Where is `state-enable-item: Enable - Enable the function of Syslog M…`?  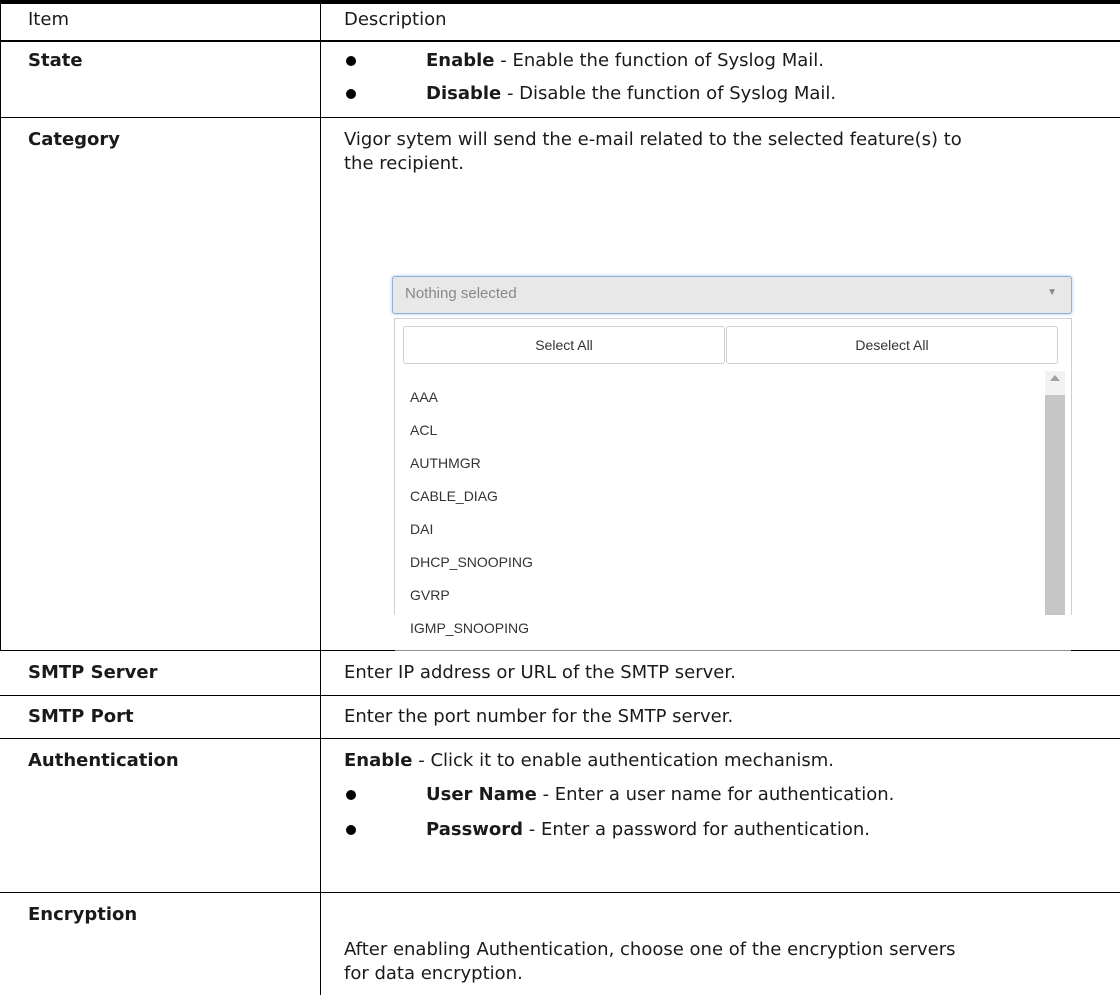 state-enable-item: Enable - Enable the function of Syslog M… is located at coordinates (625, 61).